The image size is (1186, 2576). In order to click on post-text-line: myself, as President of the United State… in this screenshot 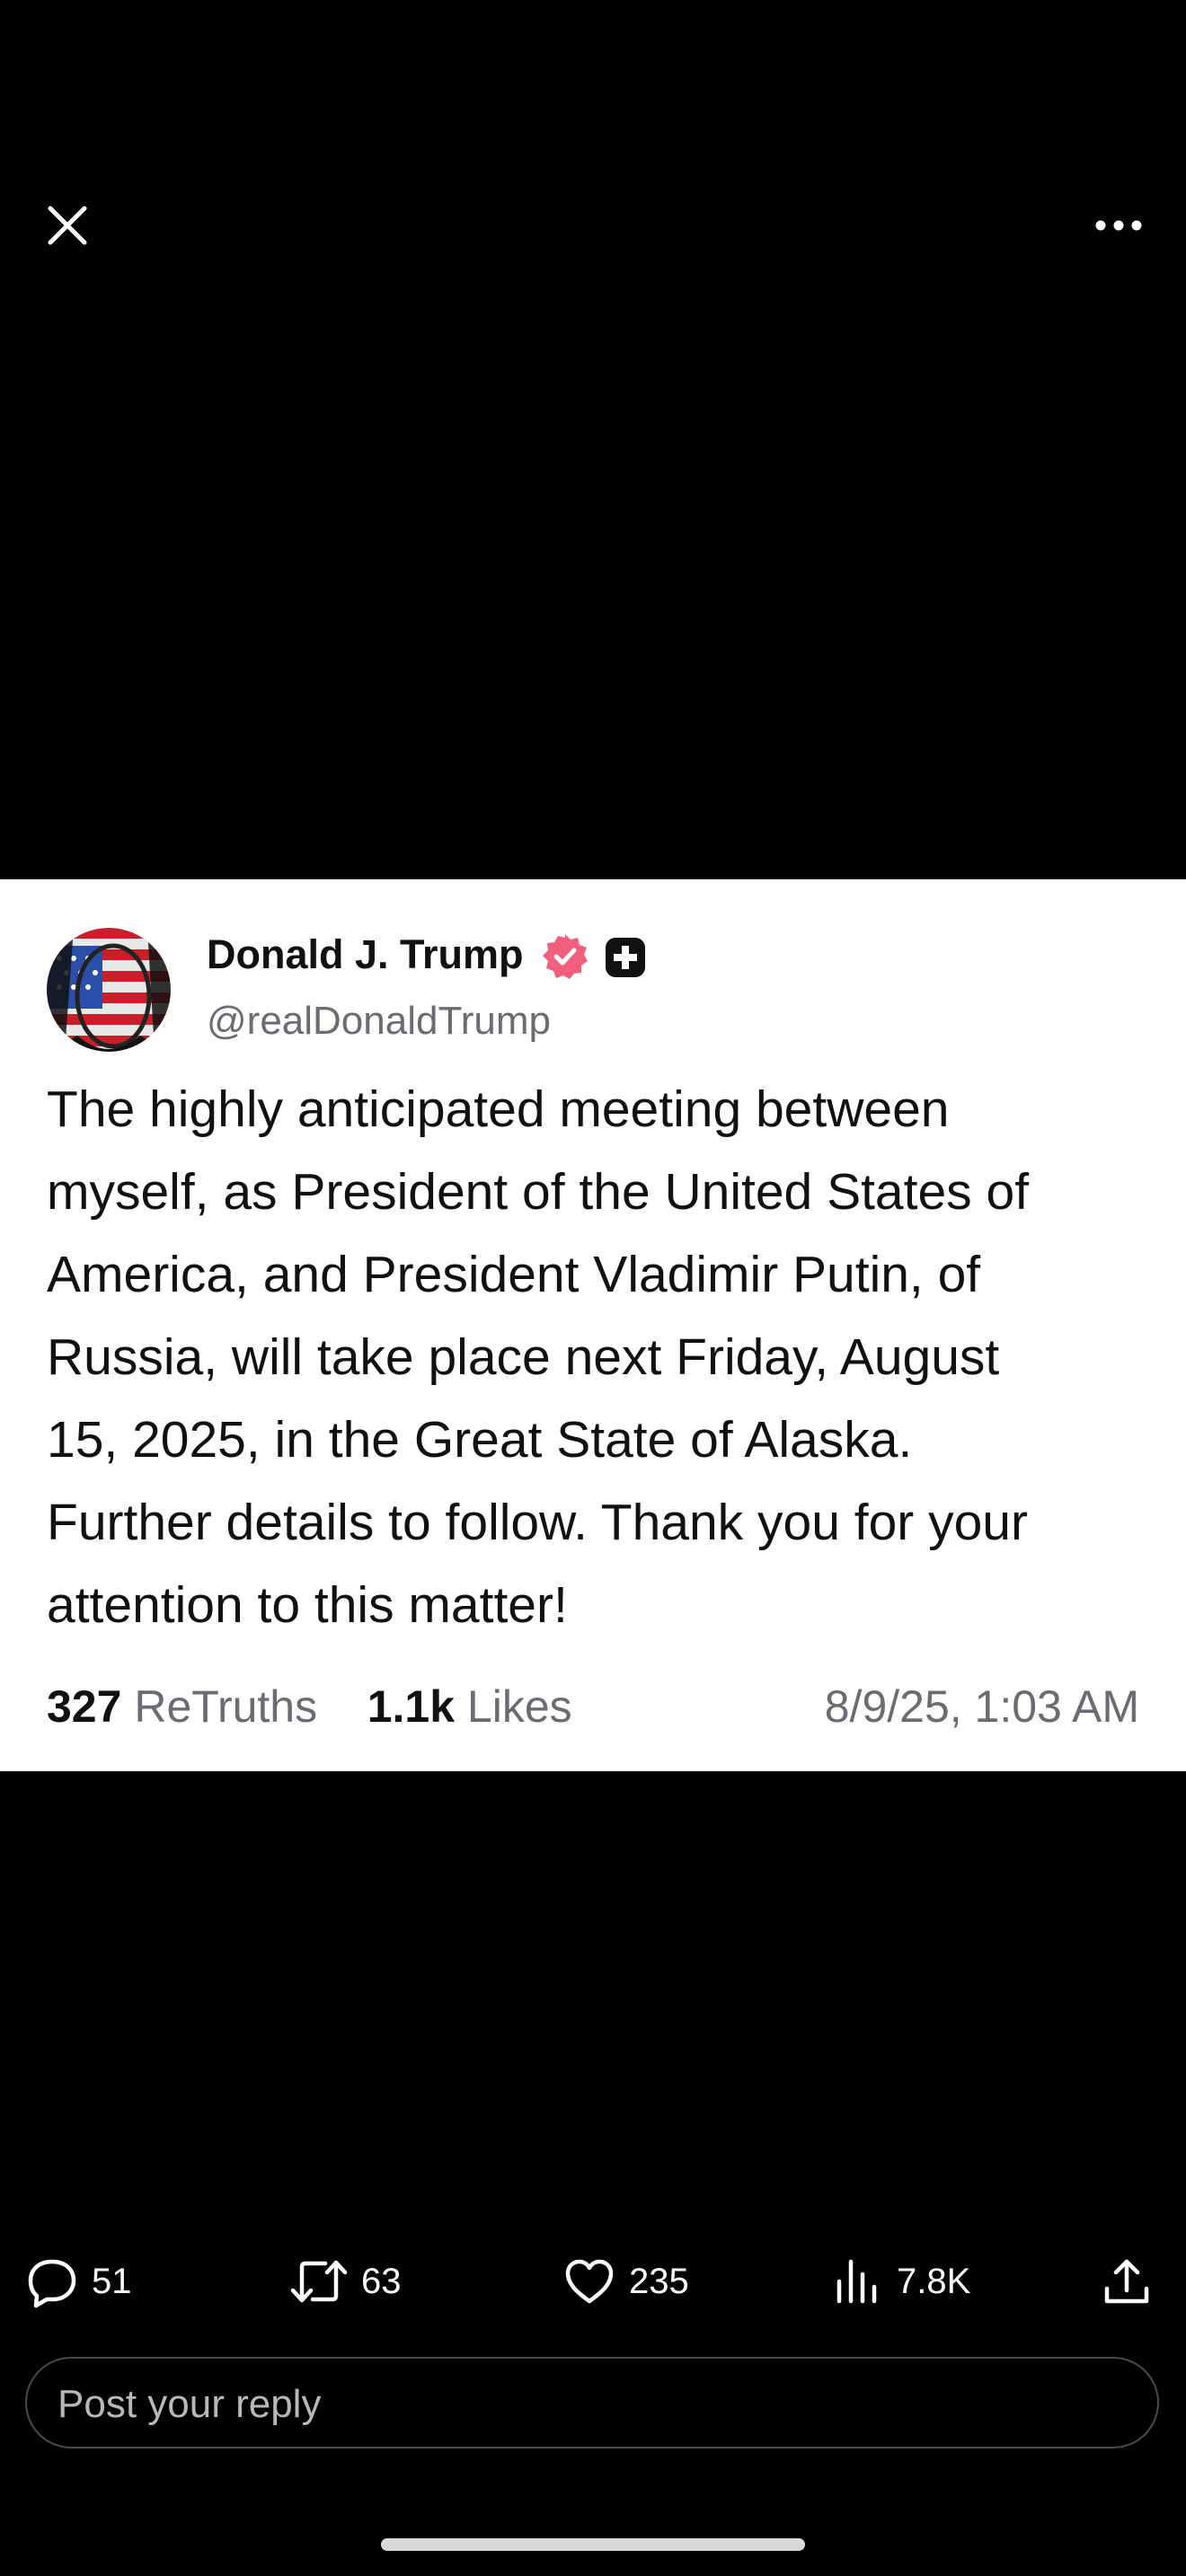, I will do `click(538, 1192)`.